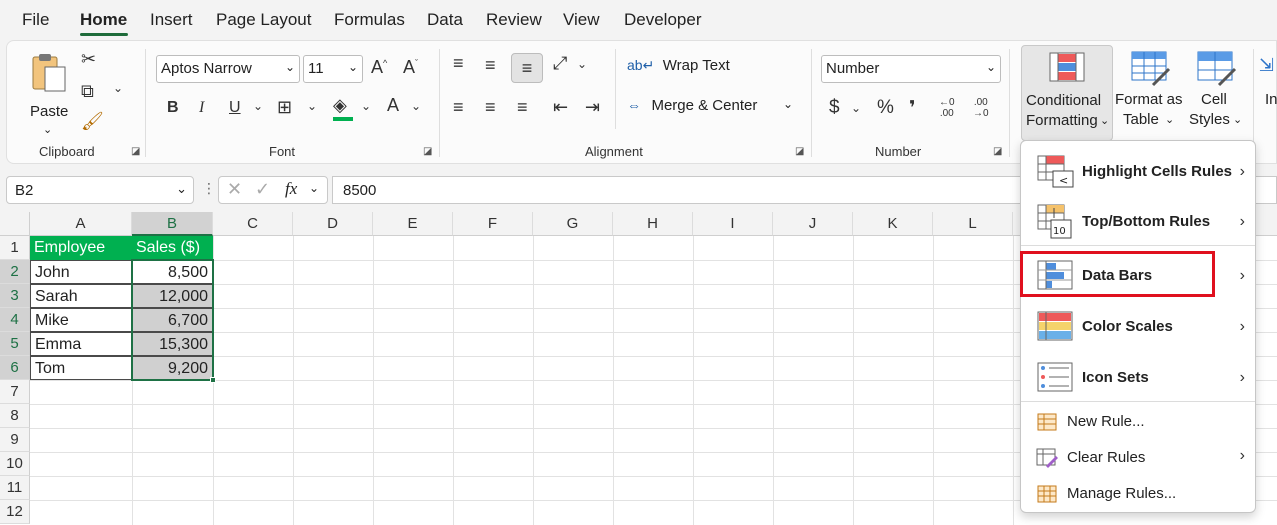 The height and width of the screenshot is (525, 1277). Describe the element at coordinates (973, 224) in the screenshot. I see `col-header-l: L` at that location.